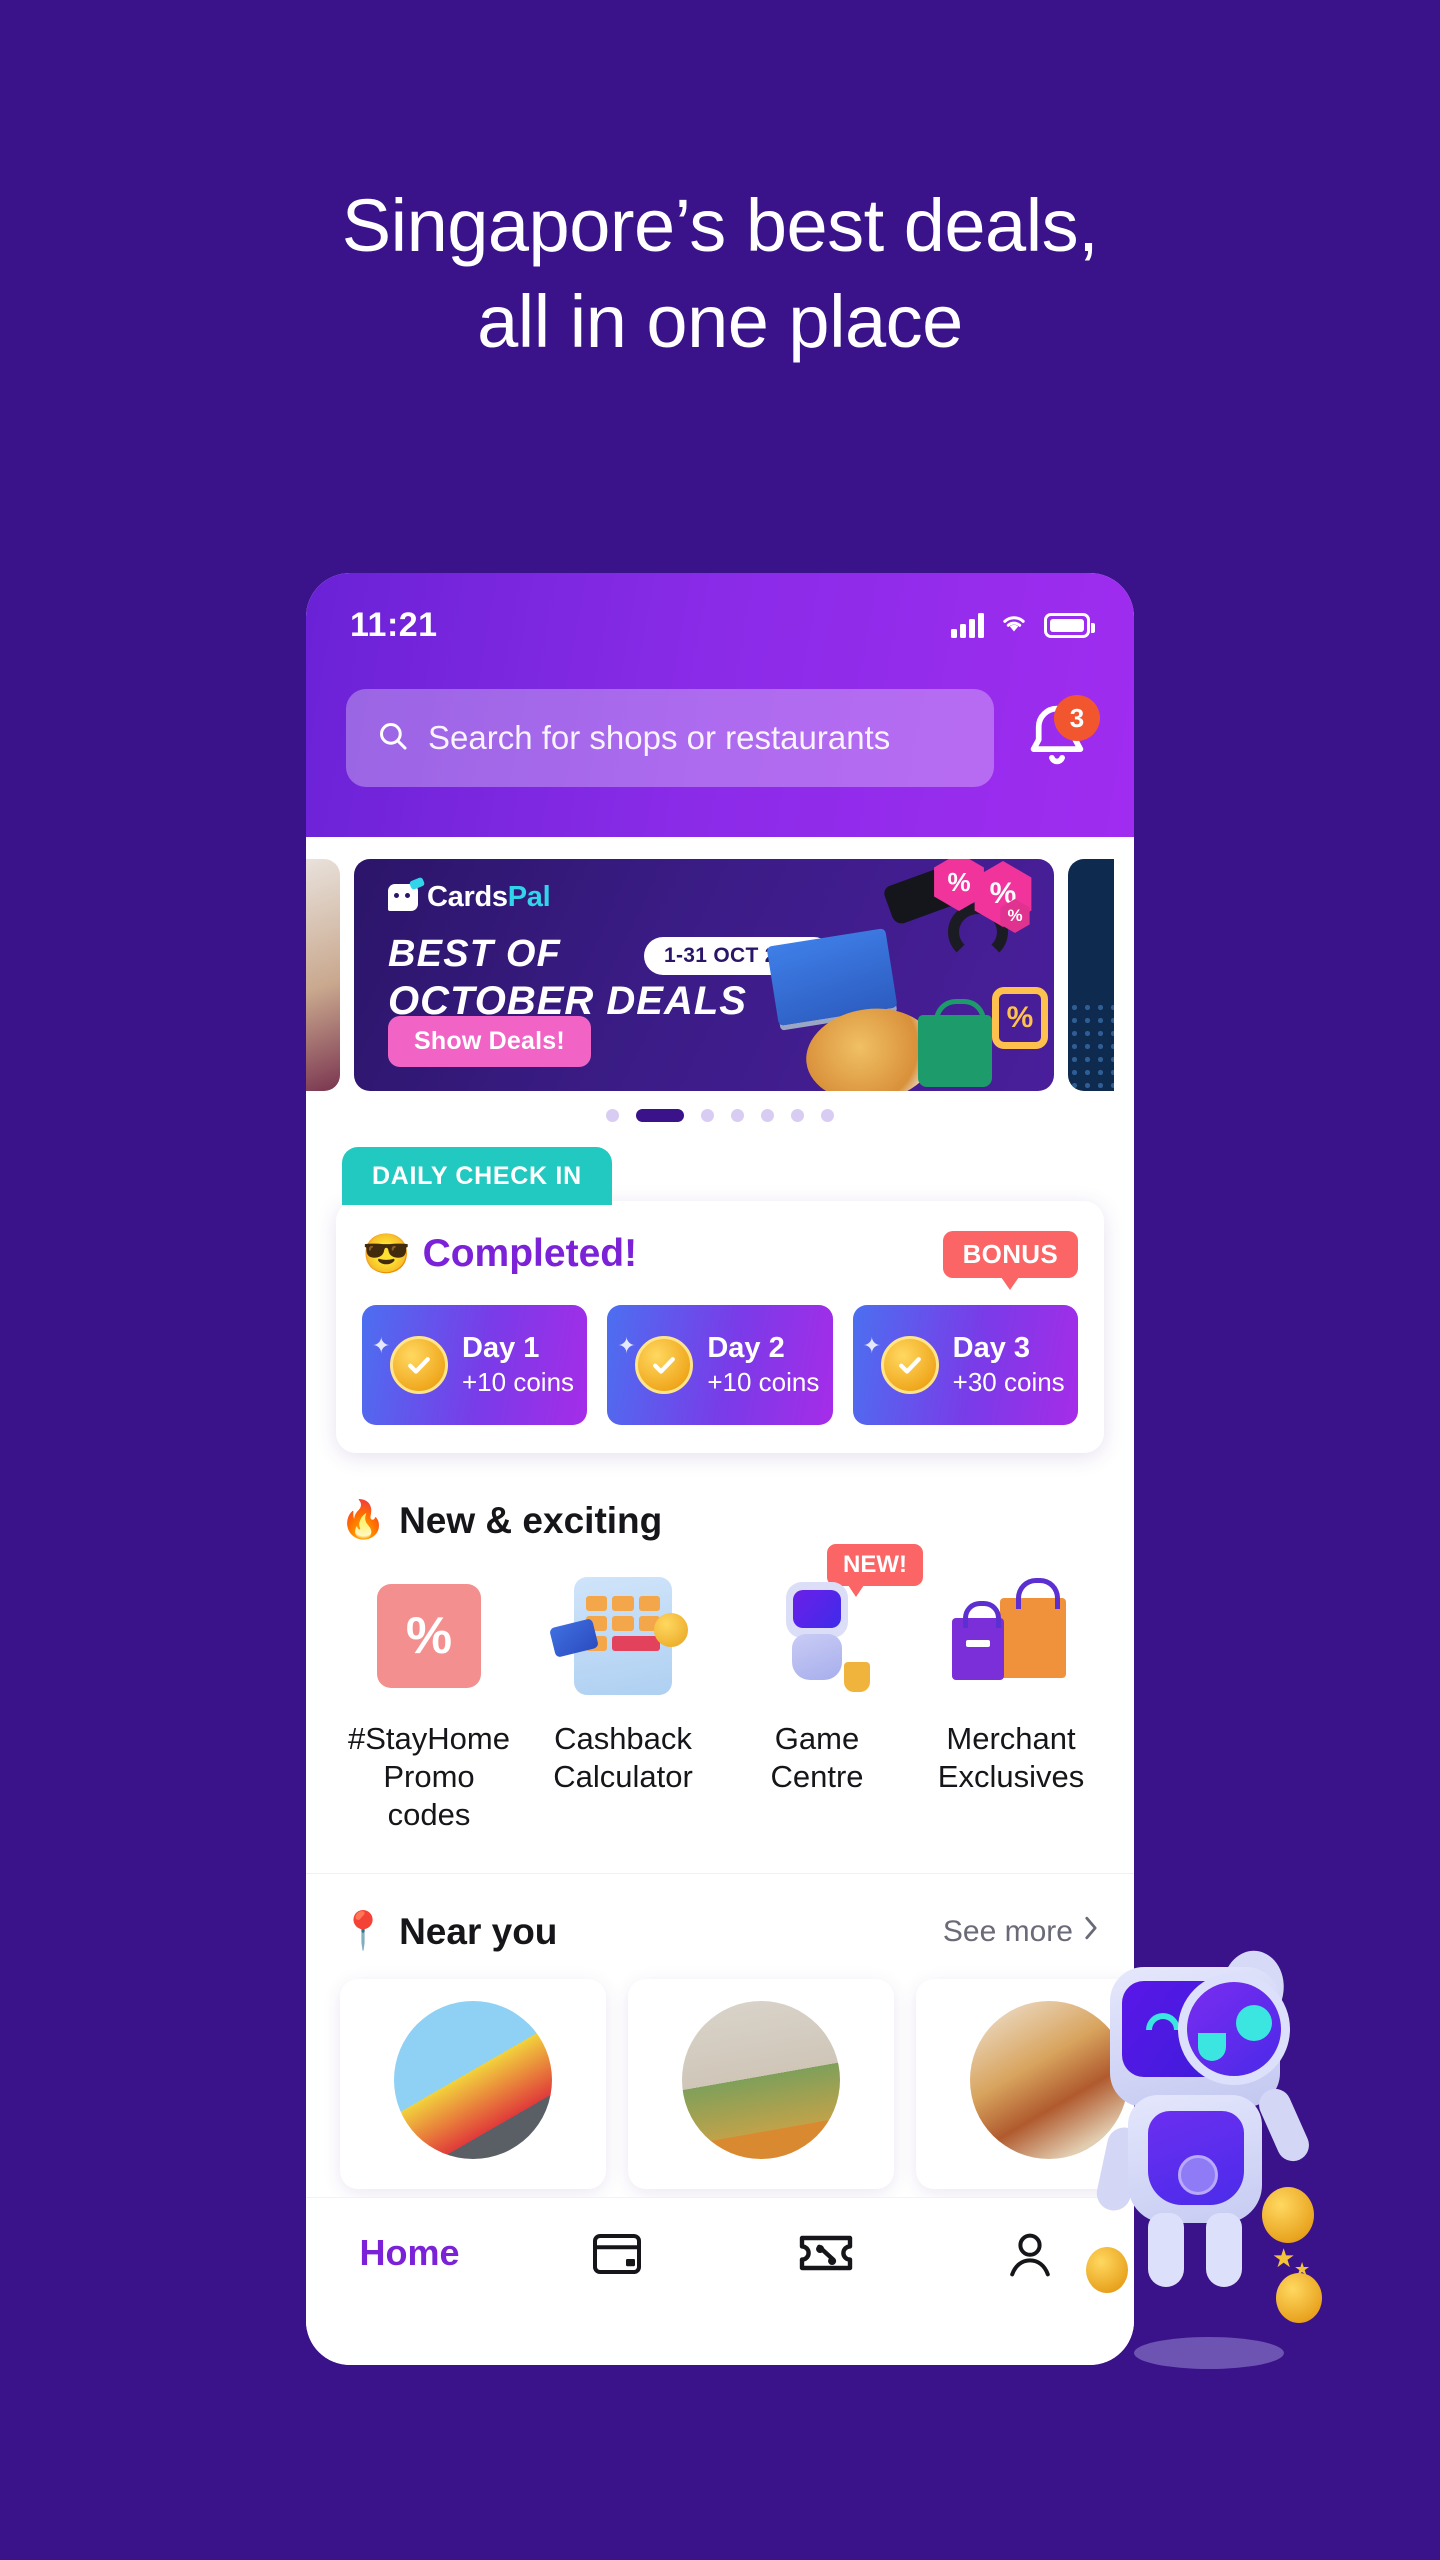 This screenshot has height=2560, width=1440. Describe the element at coordinates (1010, 1260) in the screenshot. I see `bonus-badge: BONUS` at that location.